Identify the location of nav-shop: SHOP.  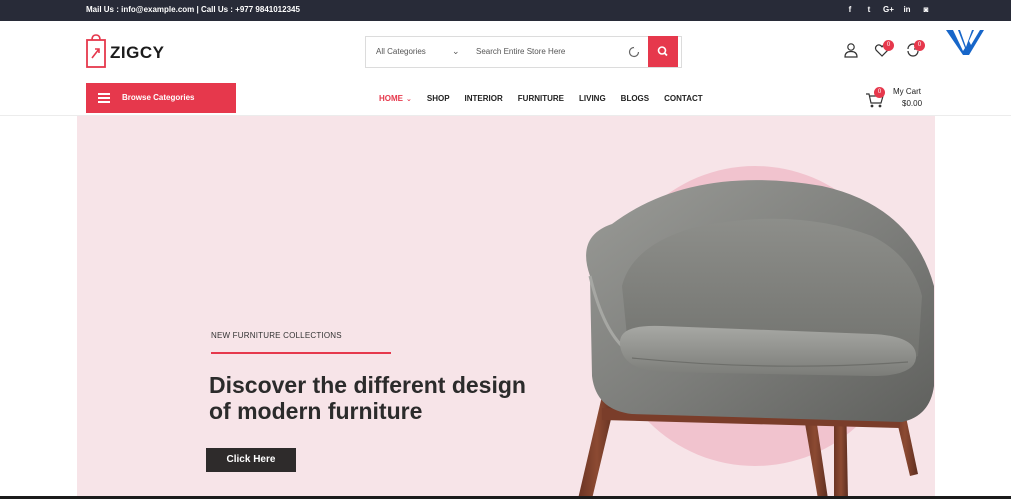
(438, 98).